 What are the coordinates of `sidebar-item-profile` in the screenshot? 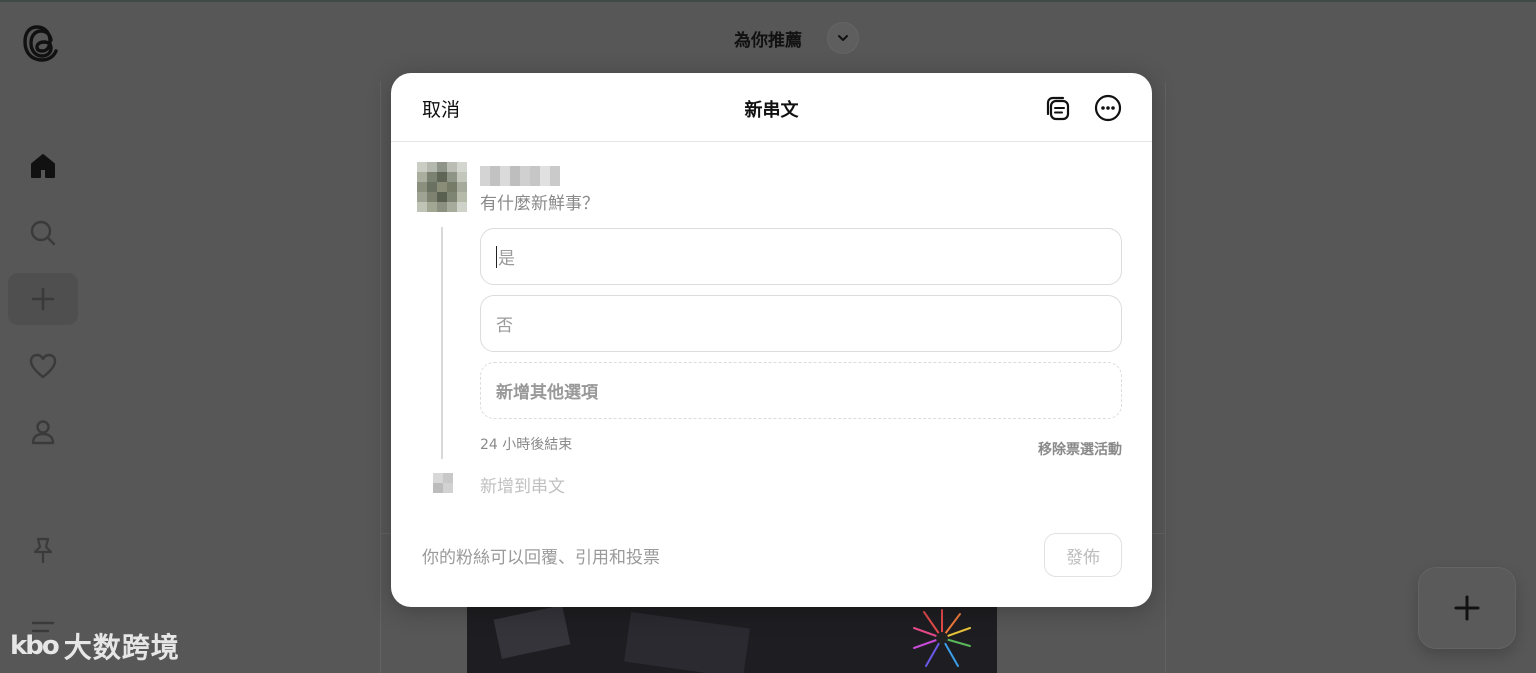 It's located at (43, 432).